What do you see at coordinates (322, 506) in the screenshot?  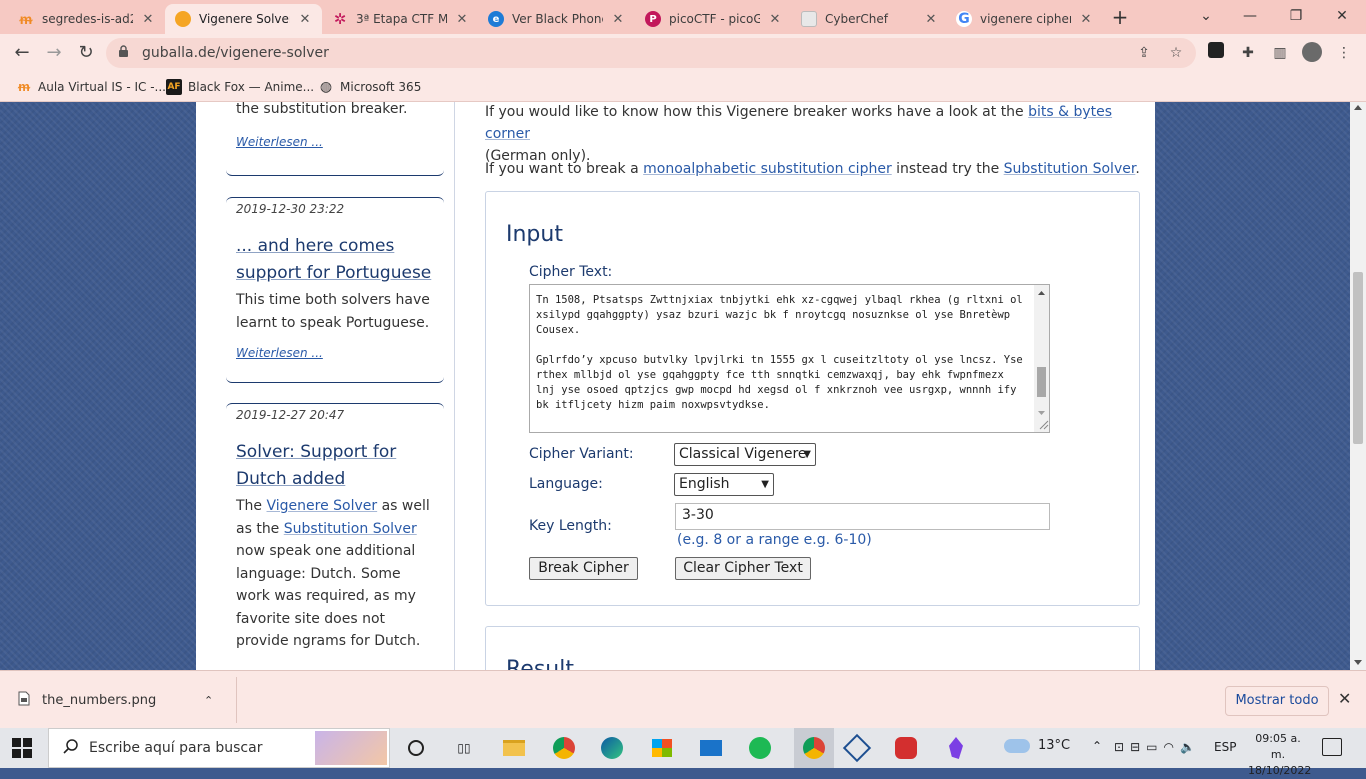 I see `vigenere-solver-link: Vigenere Solver` at bounding box center [322, 506].